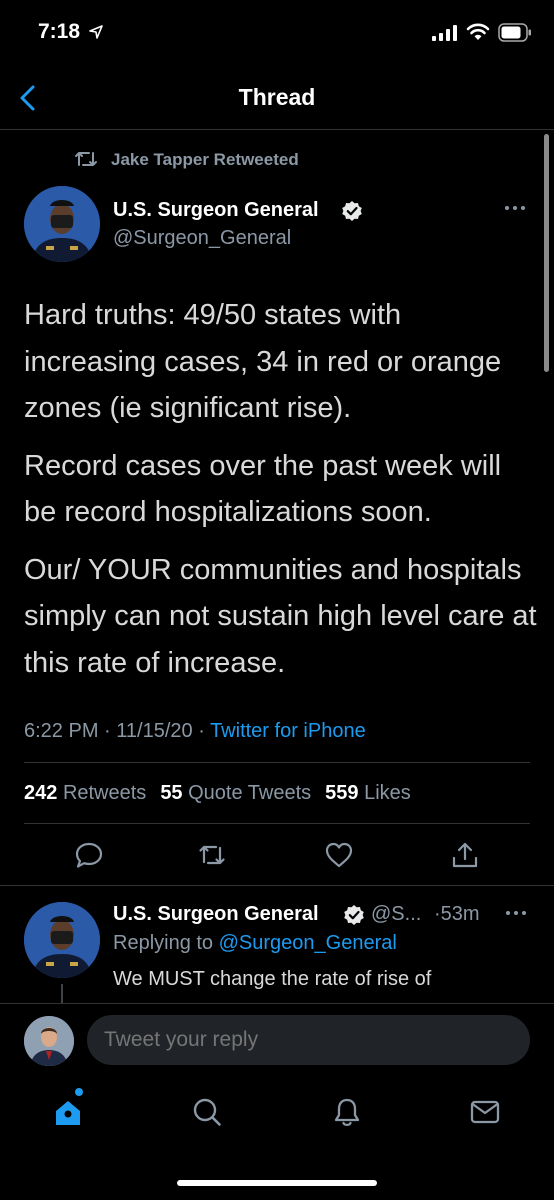  Describe the element at coordinates (171, 793) in the screenshot. I see `quotes-count: 55` at that location.